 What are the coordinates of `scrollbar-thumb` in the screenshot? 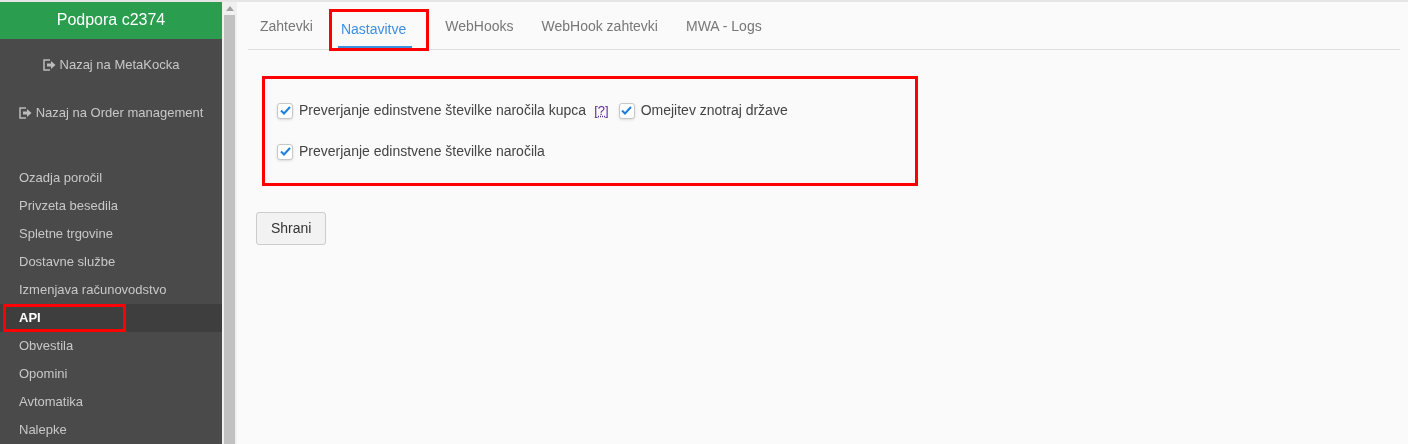 It's located at (229, 229).